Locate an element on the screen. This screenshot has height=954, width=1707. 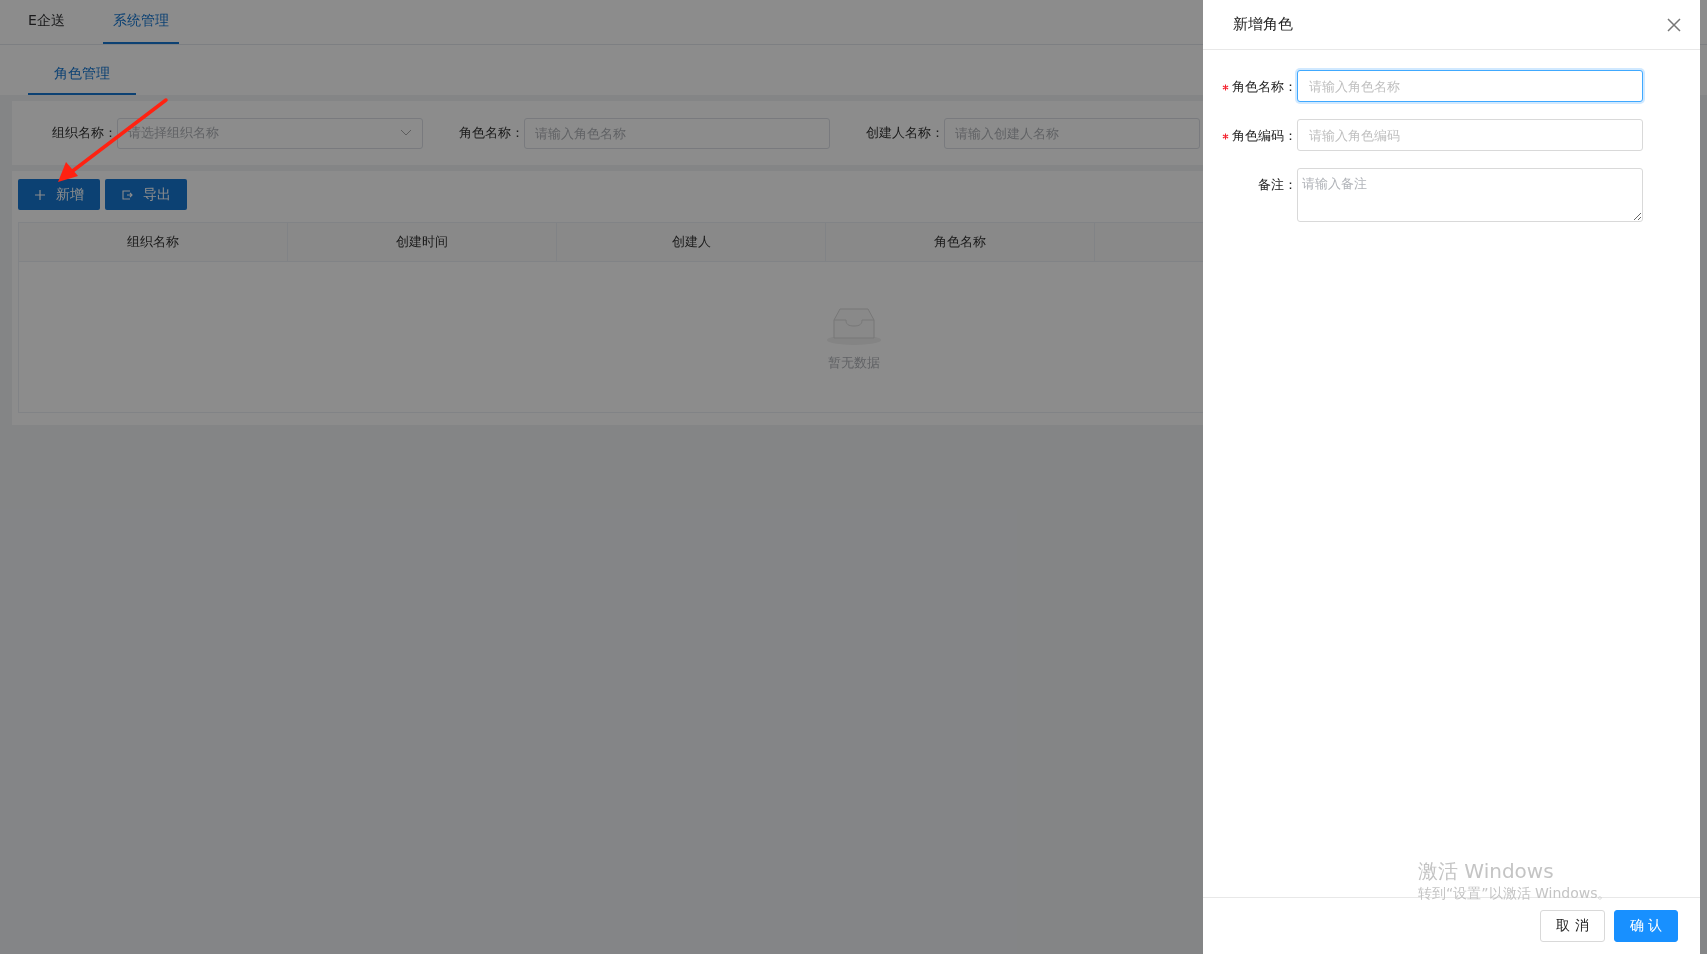
watermark-title: 激活 Windows is located at coordinates (1486, 871).